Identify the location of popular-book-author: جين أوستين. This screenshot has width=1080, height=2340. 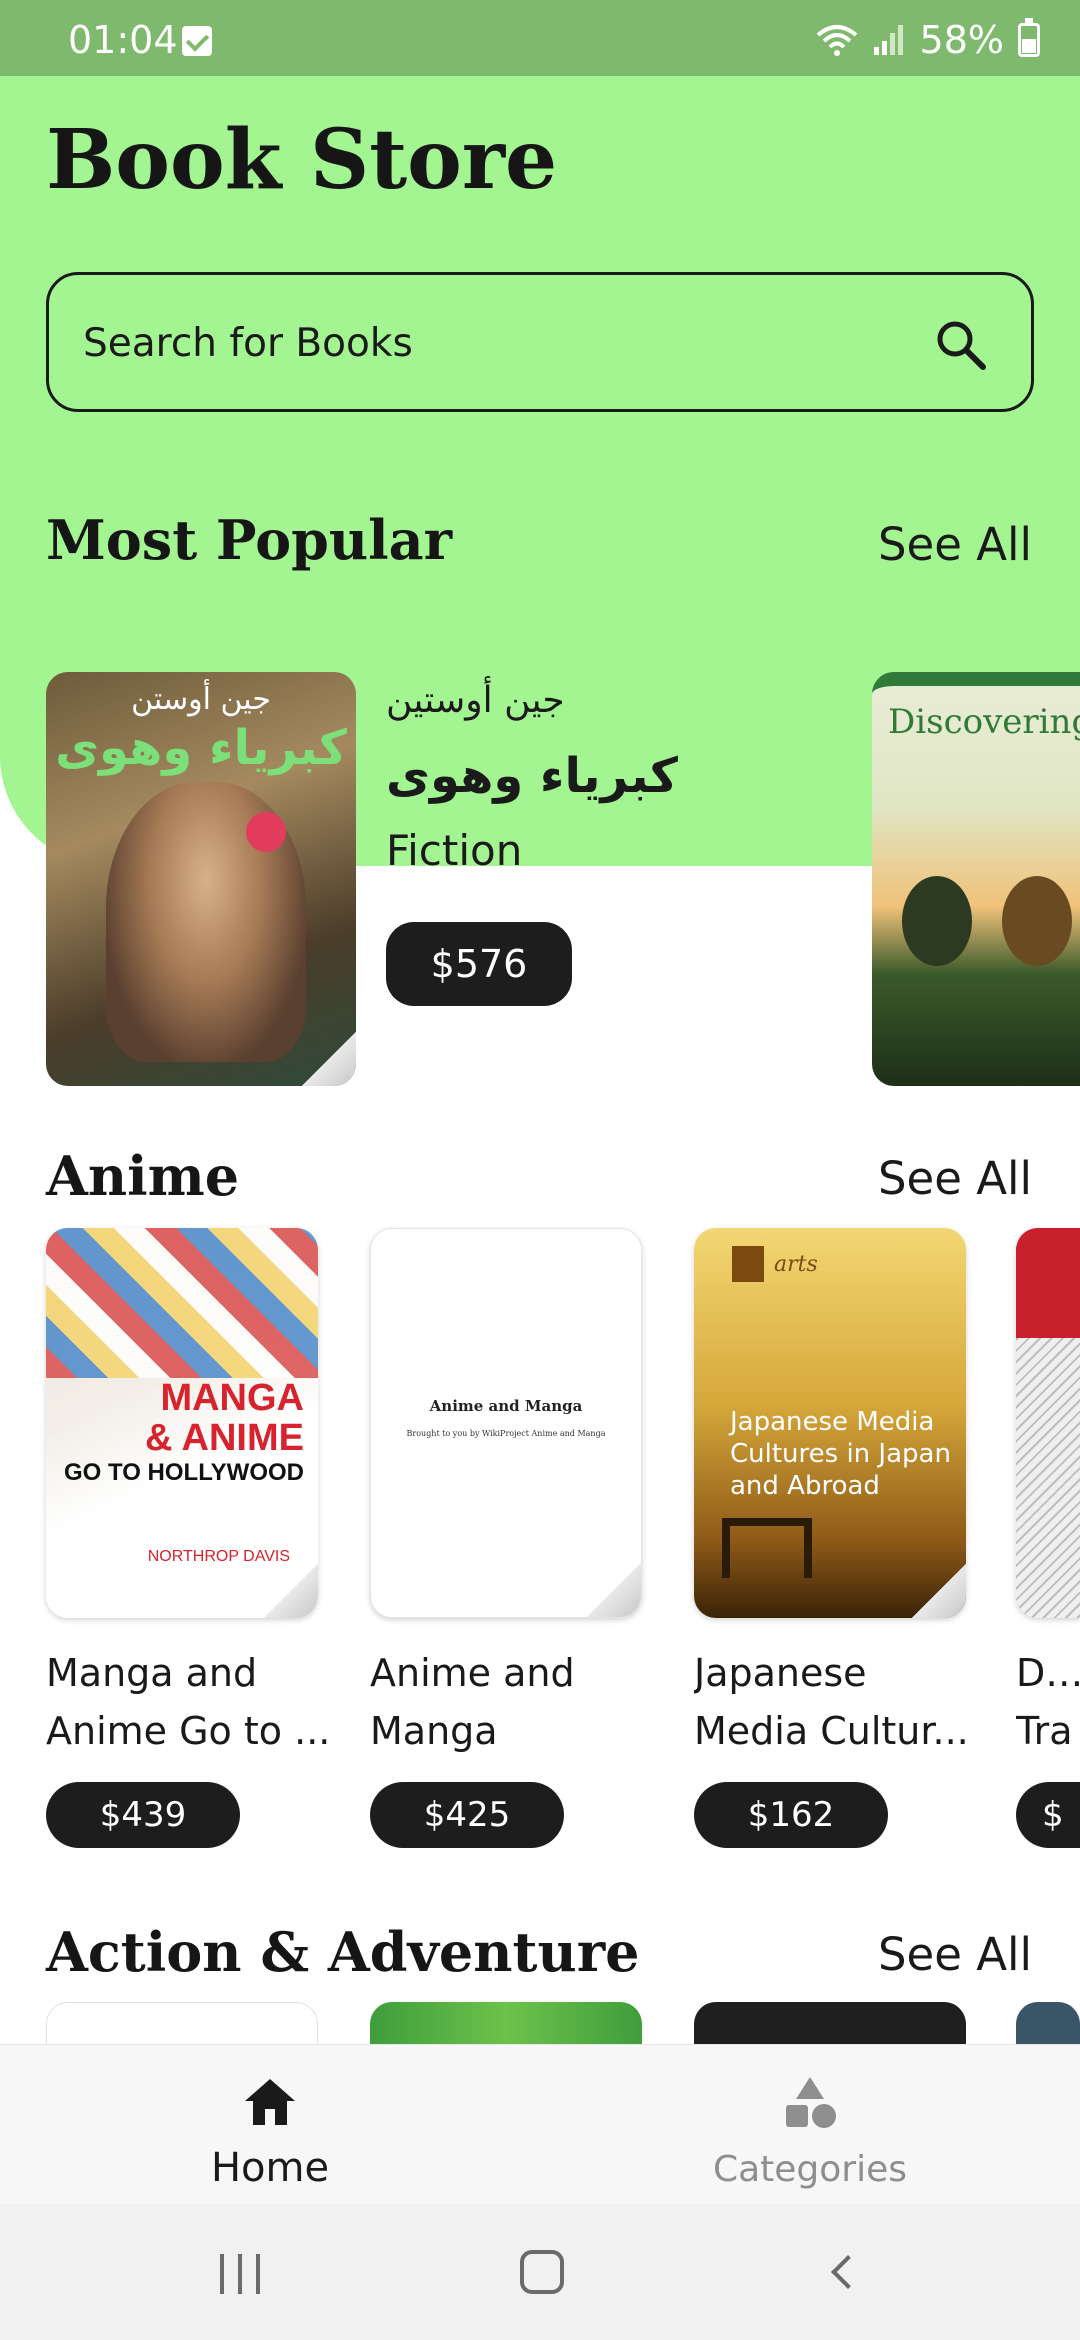
(475, 700).